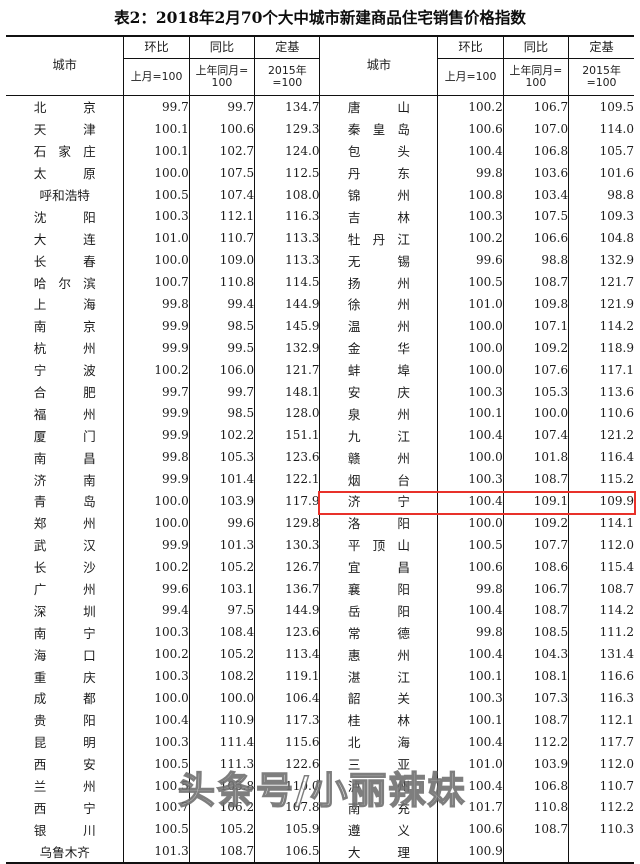 The width and height of the screenshot is (640, 864). I want to click on city-cell-left: 宁波, so click(65, 369).